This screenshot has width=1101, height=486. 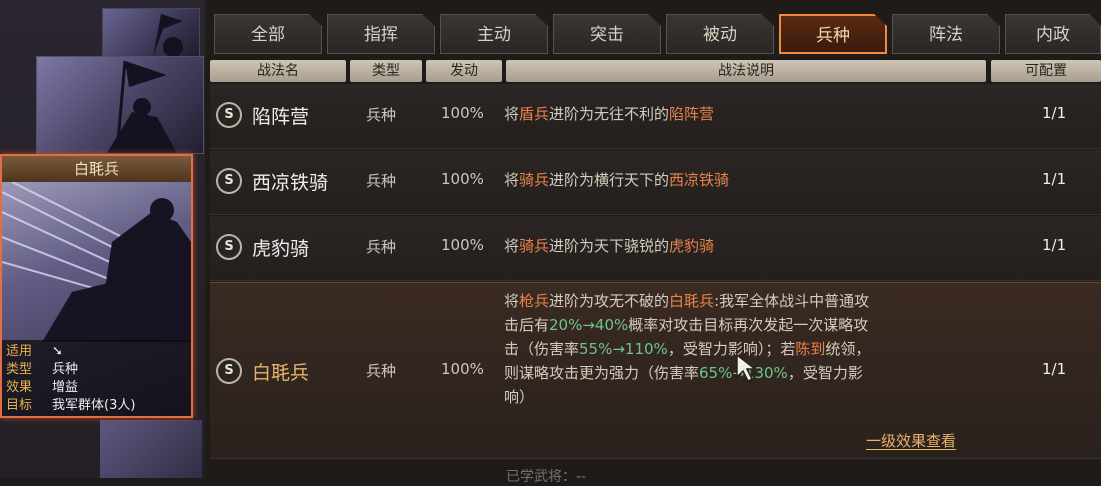 I want to click on desc-highlight: 虎豹骑, so click(x=692, y=246).